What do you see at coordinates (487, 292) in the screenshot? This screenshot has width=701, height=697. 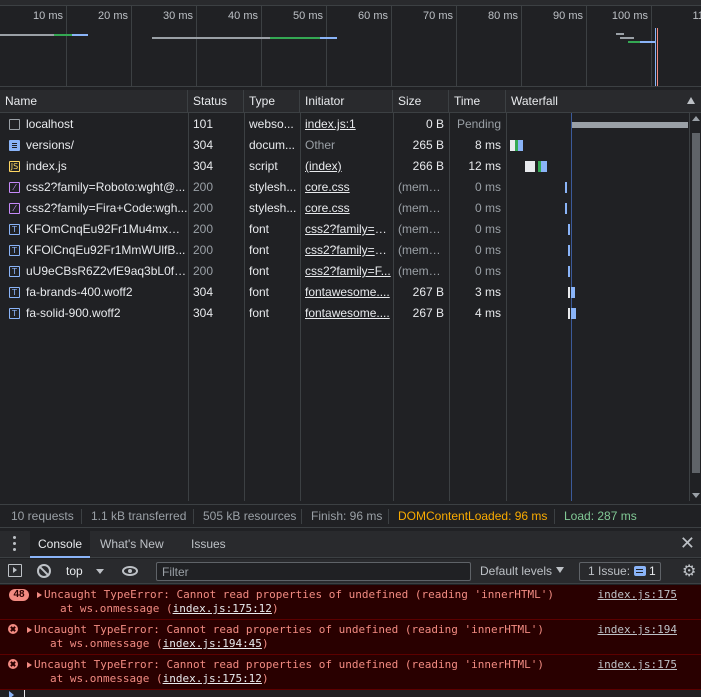 I see `request-time: 3 ms` at bounding box center [487, 292].